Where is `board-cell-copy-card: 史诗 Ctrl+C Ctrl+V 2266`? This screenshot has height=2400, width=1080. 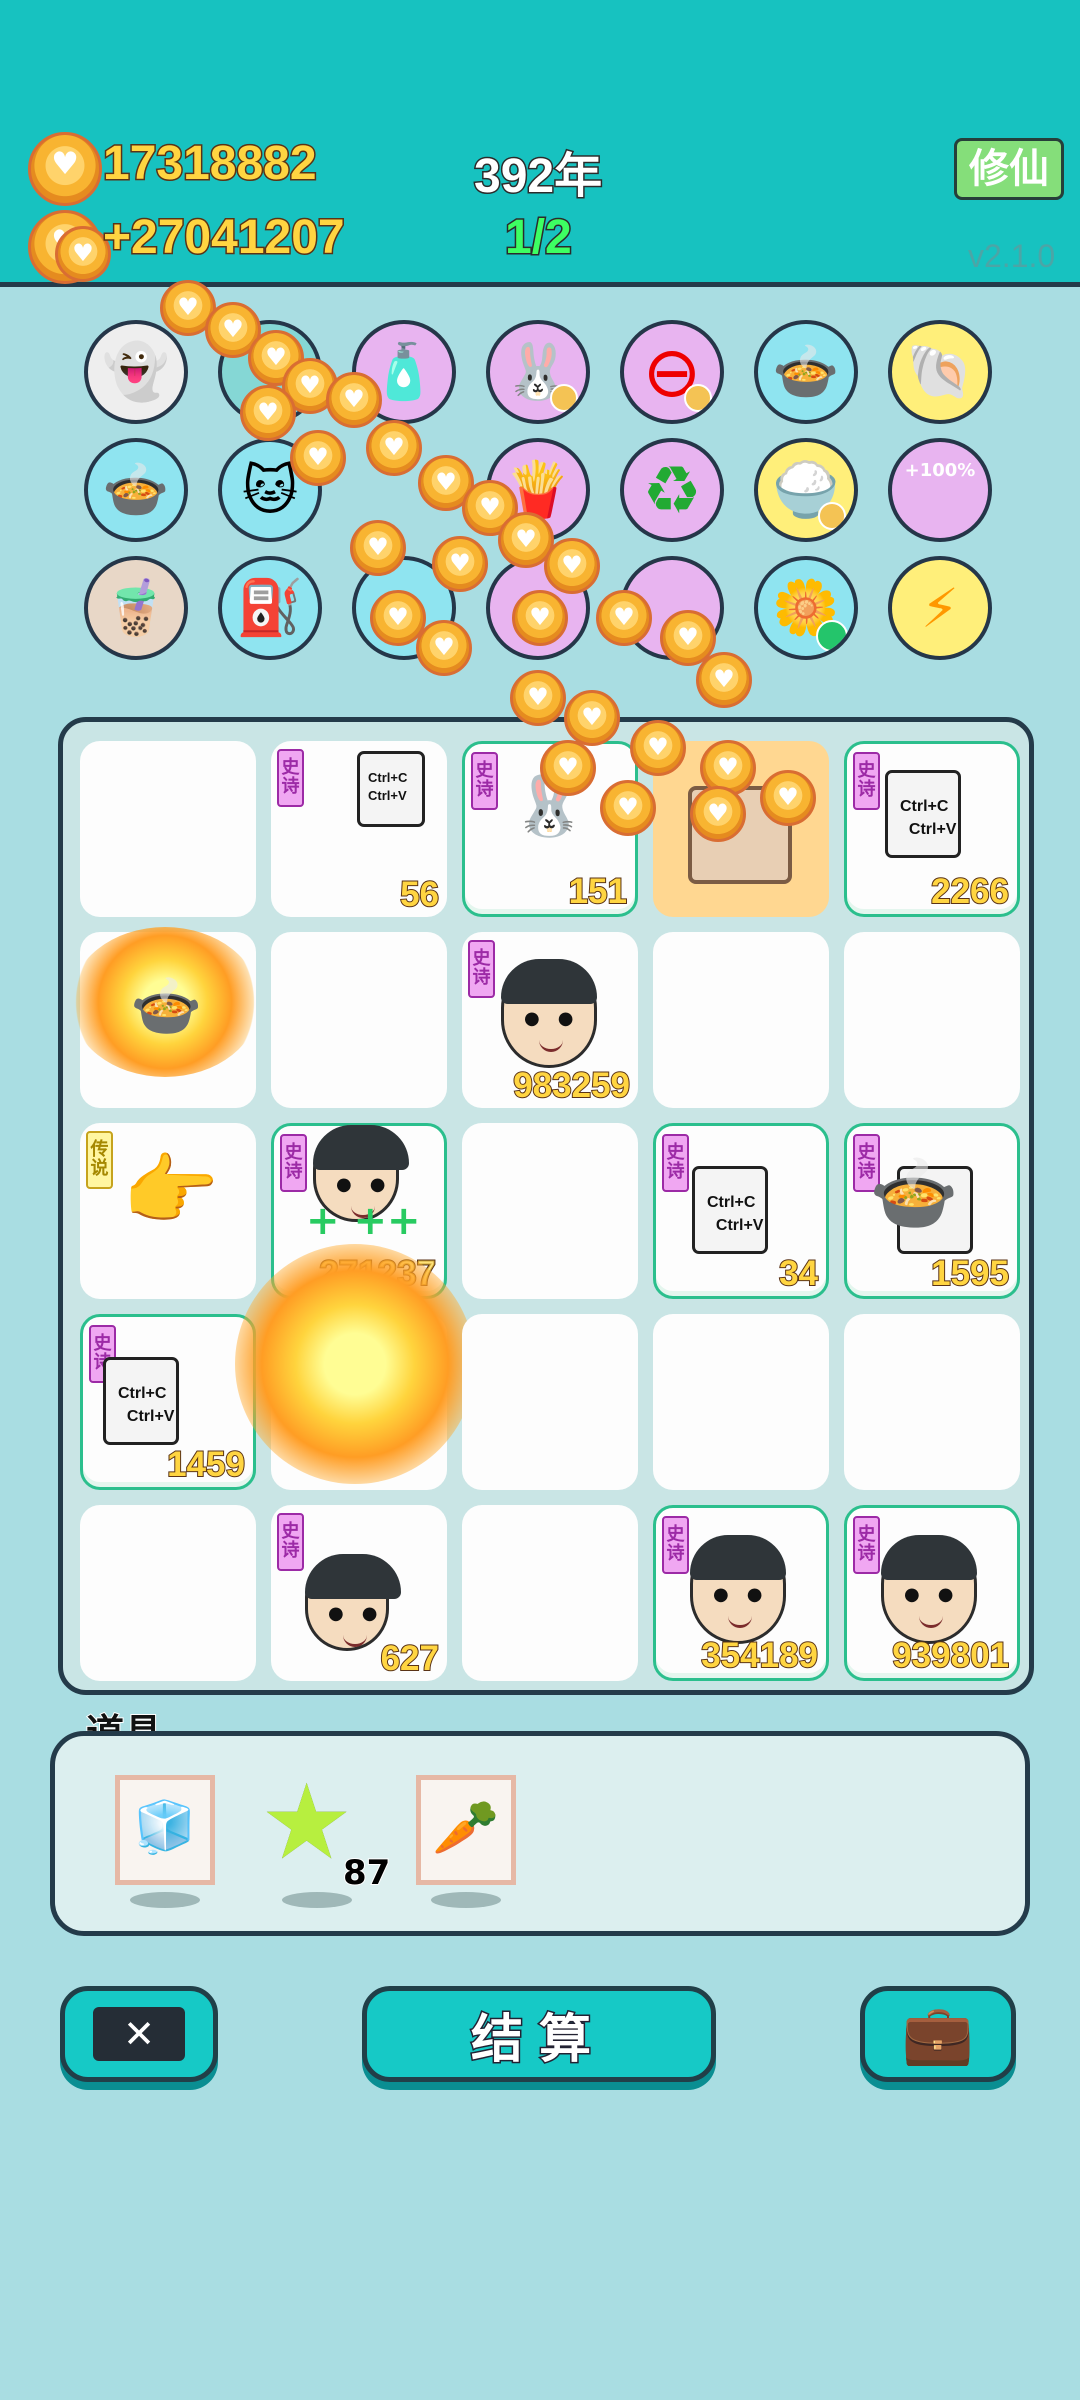
board-cell-copy-card: 史诗 Ctrl+C Ctrl+V 2266 is located at coordinates (932, 829).